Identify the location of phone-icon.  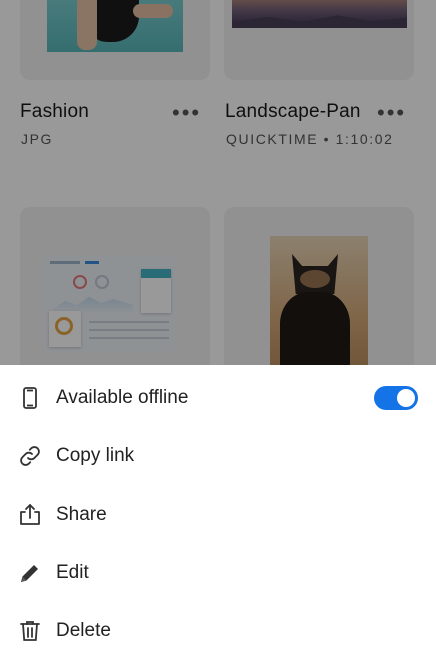
(30, 398).